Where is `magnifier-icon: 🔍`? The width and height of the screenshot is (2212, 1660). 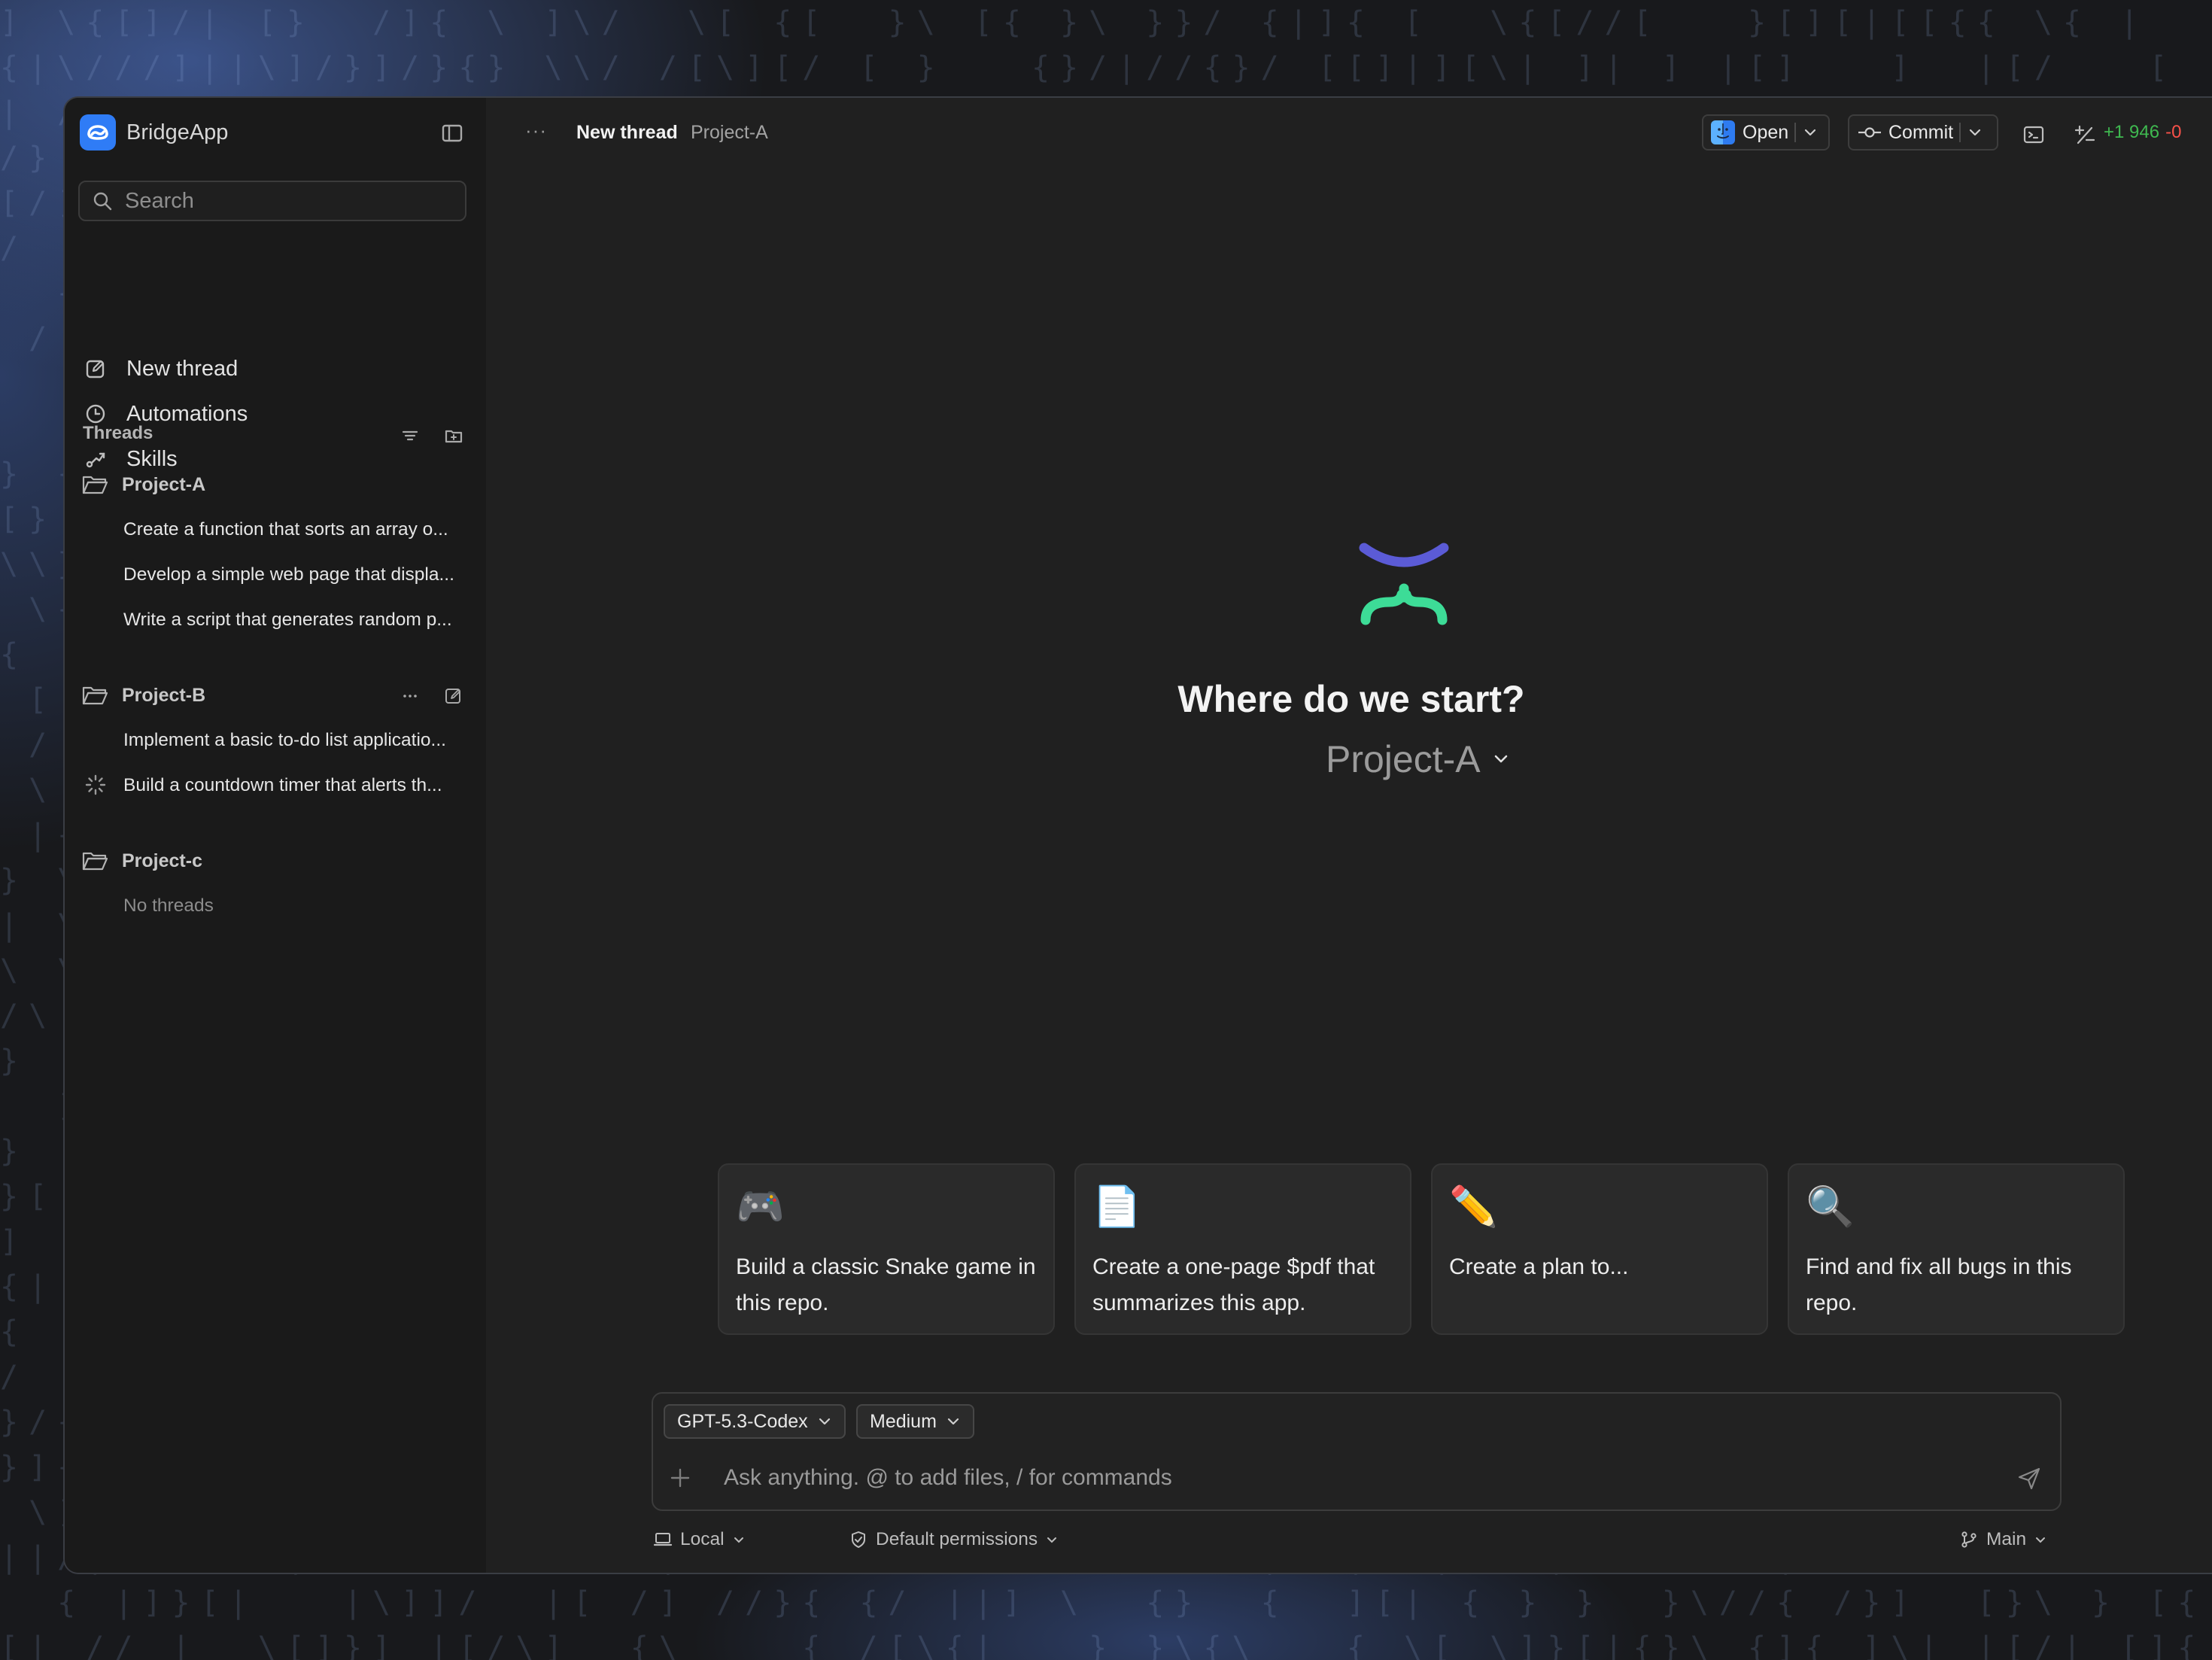 magnifier-icon: 🔍 is located at coordinates (1830, 1207).